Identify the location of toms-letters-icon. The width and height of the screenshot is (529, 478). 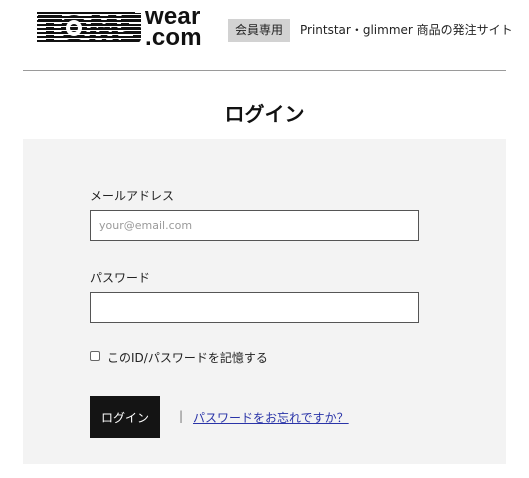
(90, 28).